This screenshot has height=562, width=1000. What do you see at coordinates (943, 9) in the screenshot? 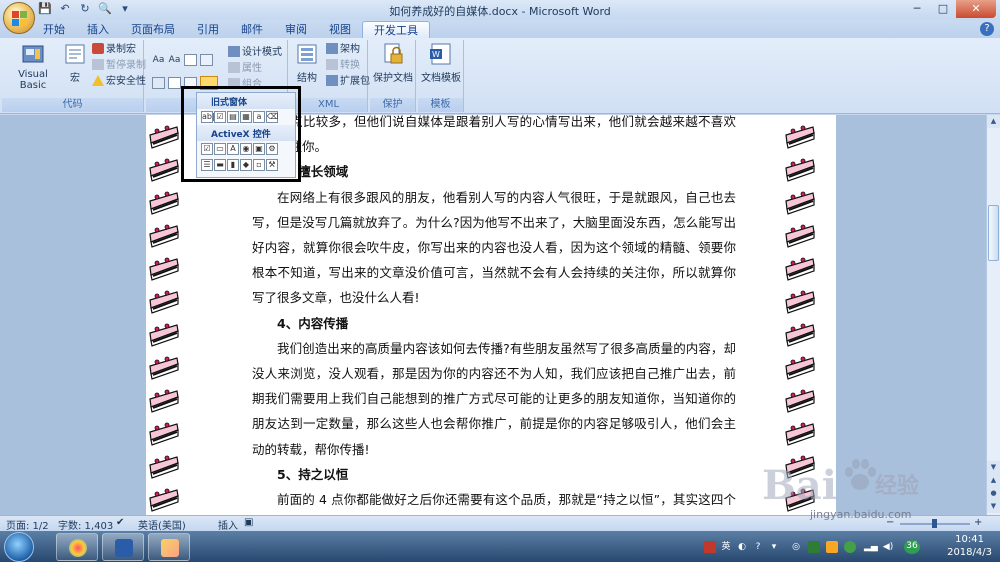
I see `maximize-button: □` at bounding box center [943, 9].